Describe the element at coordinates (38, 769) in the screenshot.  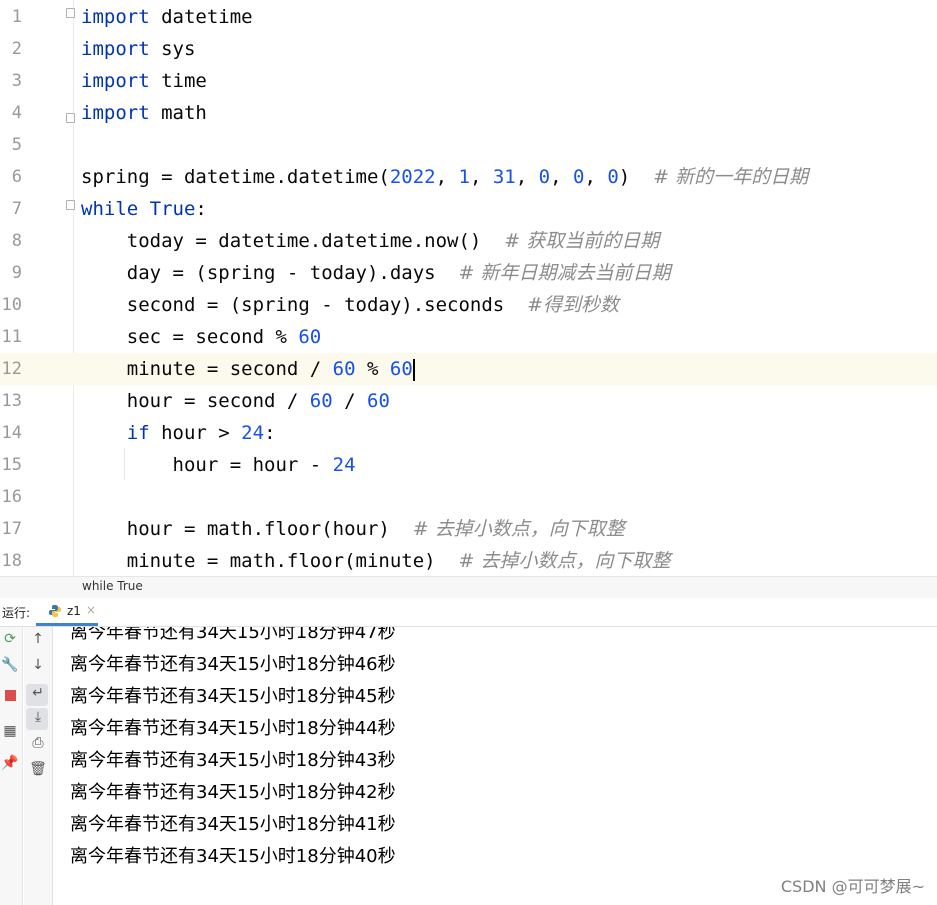
I see `trash-icon: 🗑` at that location.